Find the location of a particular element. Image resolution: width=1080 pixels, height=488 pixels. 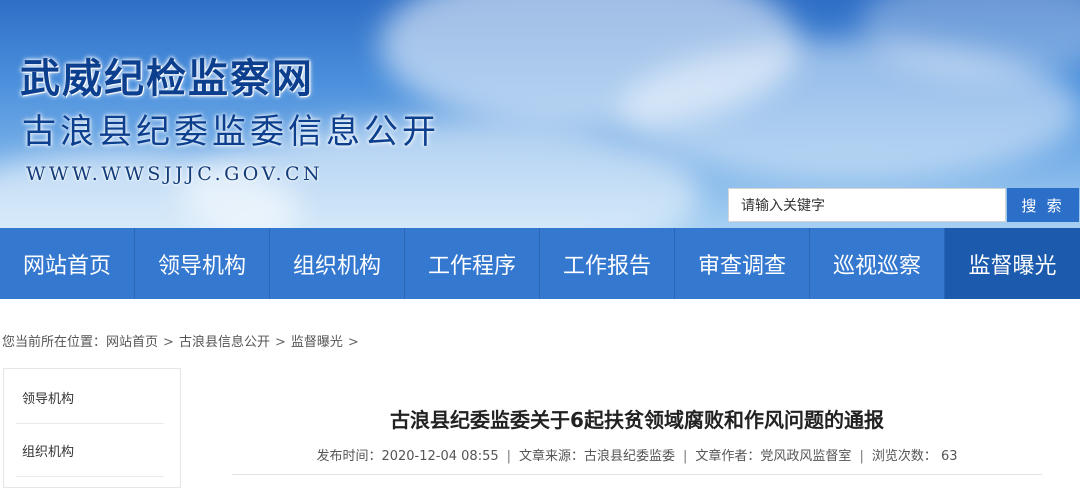

meta-author: 文章作者：党风政风监督室 is located at coordinates (773, 456).